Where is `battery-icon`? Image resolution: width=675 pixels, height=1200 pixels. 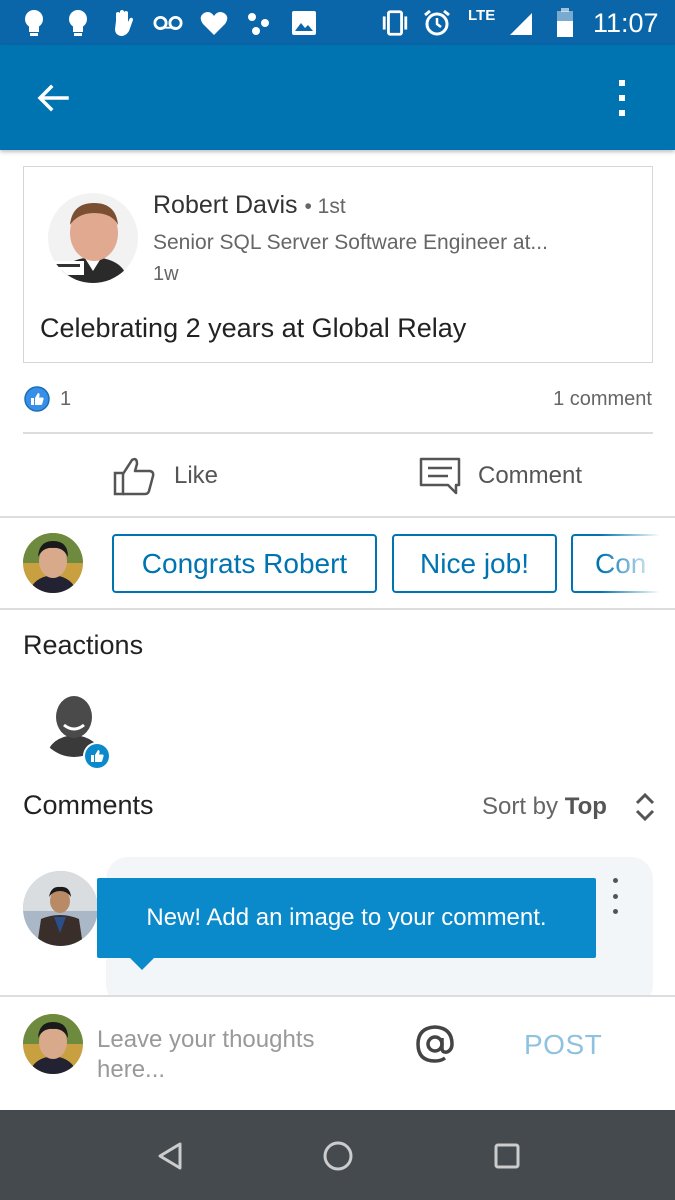 battery-icon is located at coordinates (565, 23).